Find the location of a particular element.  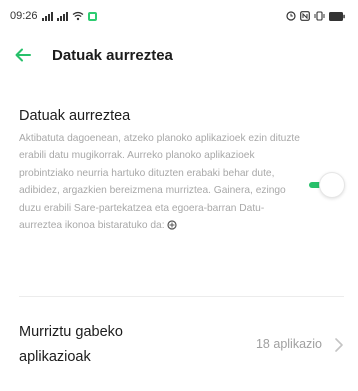

data-saver-icon is located at coordinates (171, 225).